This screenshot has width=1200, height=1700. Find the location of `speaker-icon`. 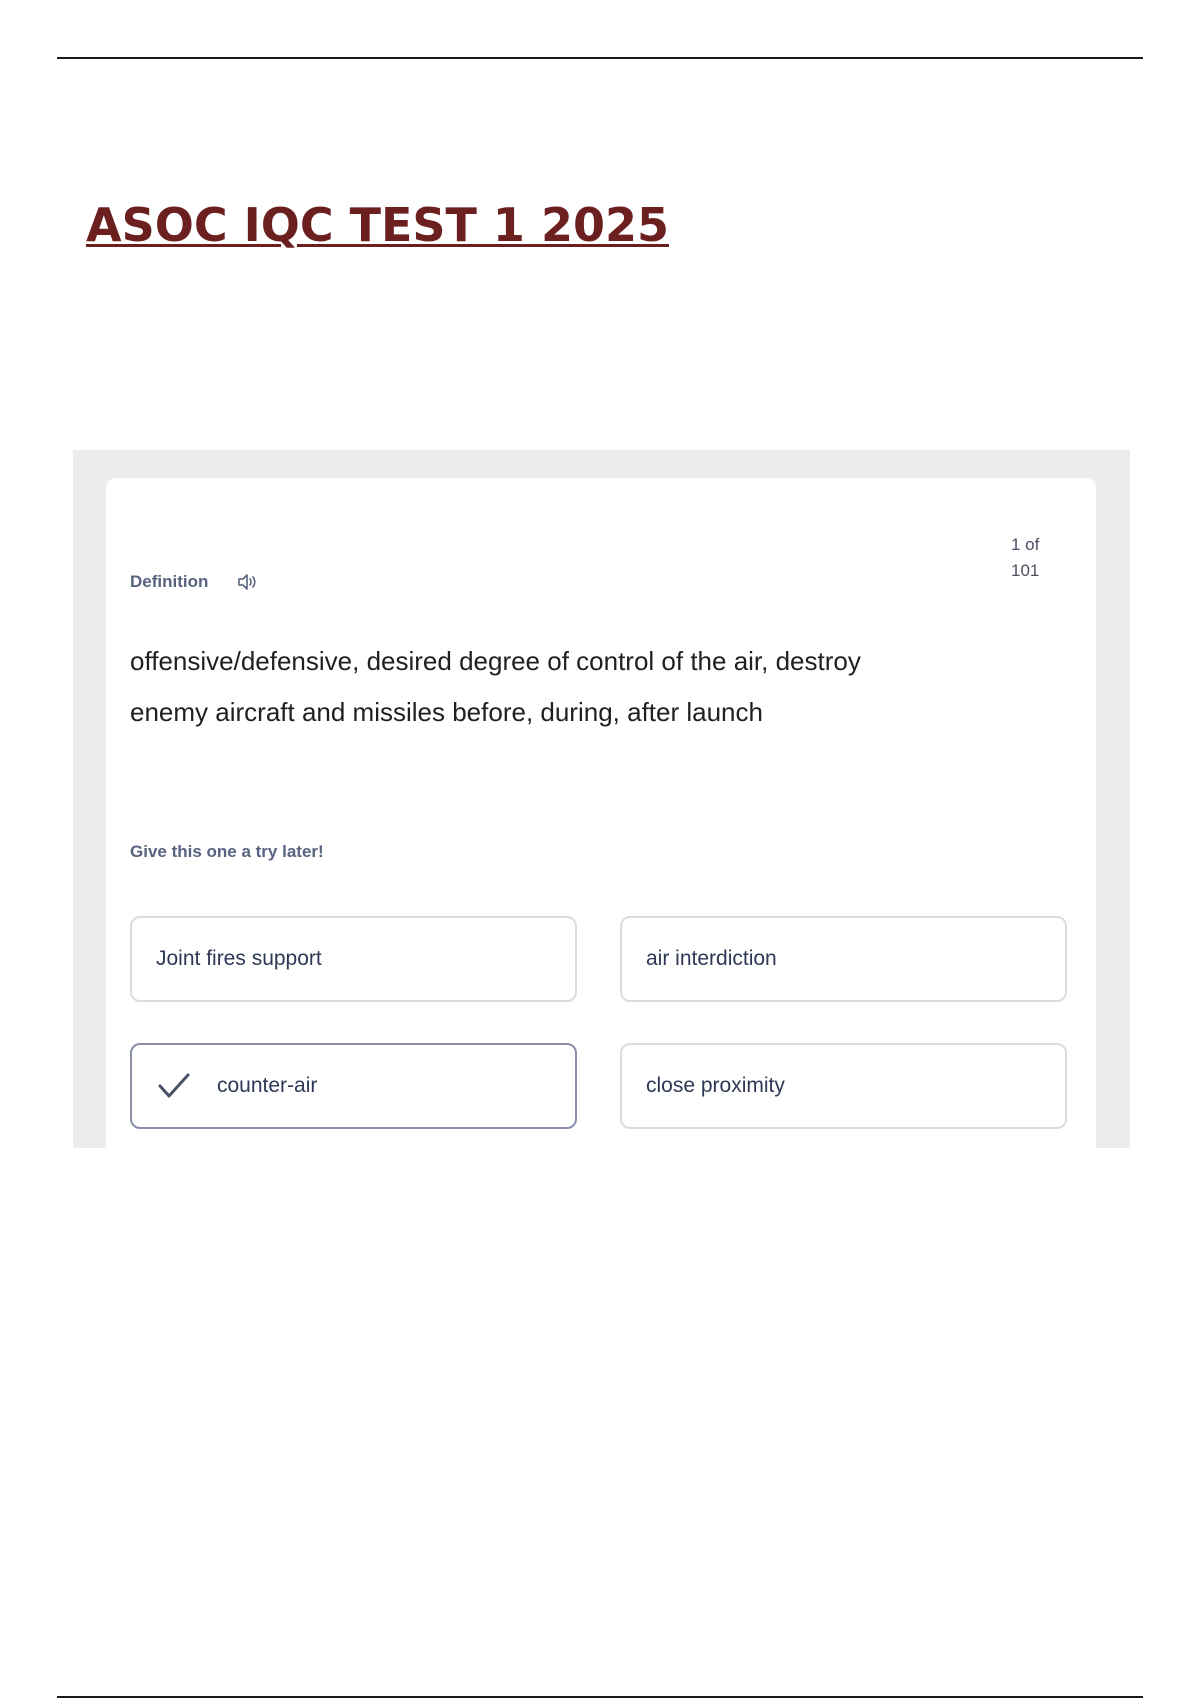

speaker-icon is located at coordinates (247, 582).